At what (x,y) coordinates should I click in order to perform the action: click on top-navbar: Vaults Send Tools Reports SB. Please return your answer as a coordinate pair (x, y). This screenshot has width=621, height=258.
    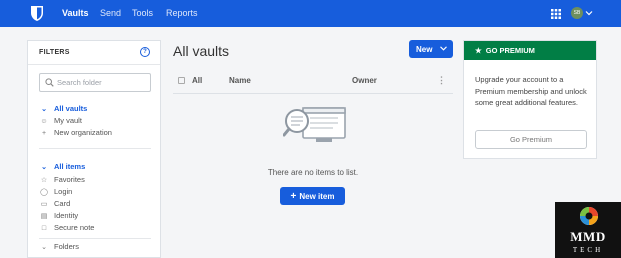
    Looking at the image, I should click on (310, 13).